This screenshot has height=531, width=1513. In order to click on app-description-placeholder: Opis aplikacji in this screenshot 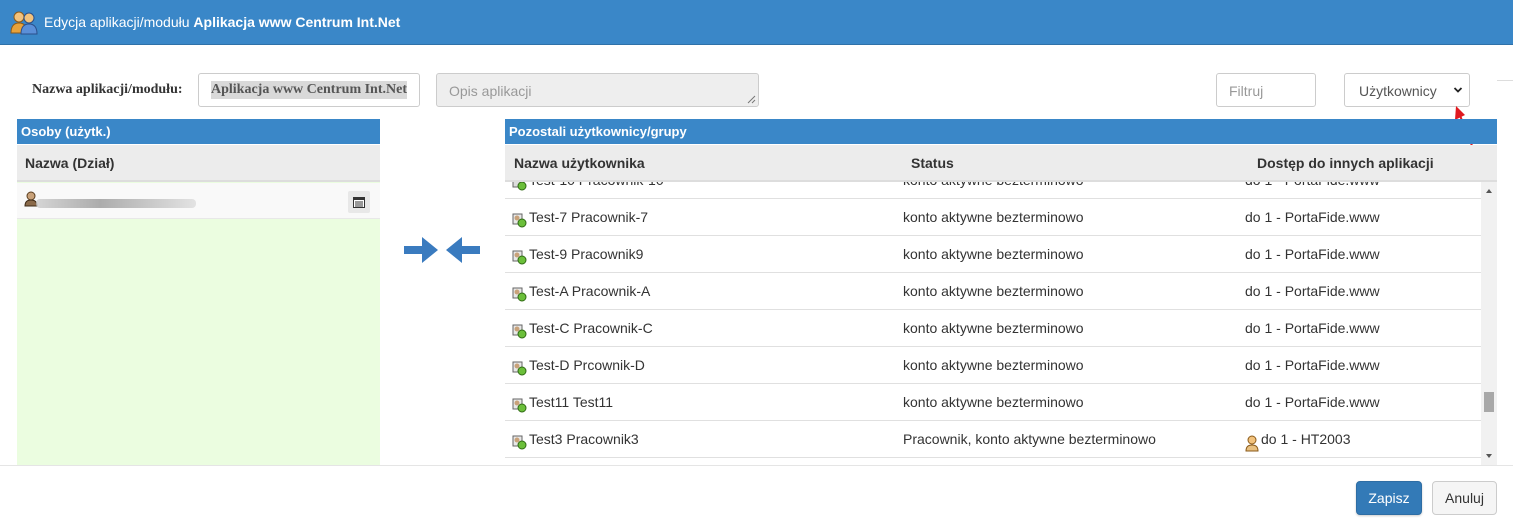, I will do `click(490, 91)`.